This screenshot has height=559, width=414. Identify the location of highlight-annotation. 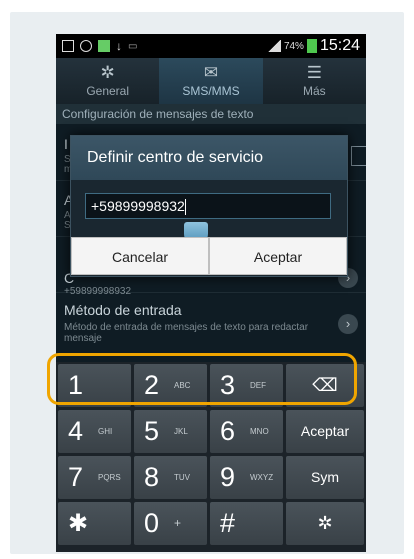
(202, 379).